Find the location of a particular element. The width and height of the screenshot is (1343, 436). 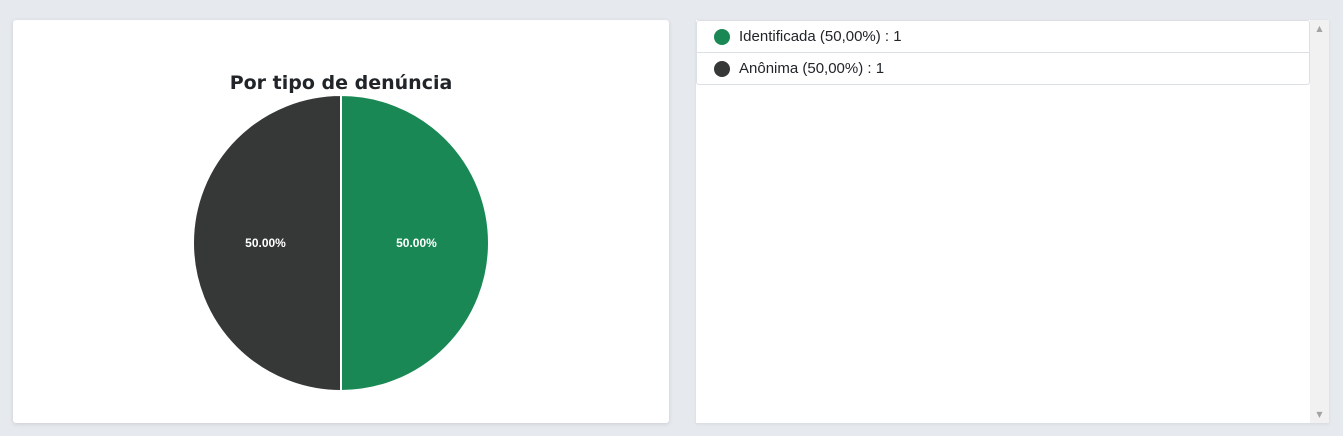

legend-swatch-anonima is located at coordinates (722, 68).